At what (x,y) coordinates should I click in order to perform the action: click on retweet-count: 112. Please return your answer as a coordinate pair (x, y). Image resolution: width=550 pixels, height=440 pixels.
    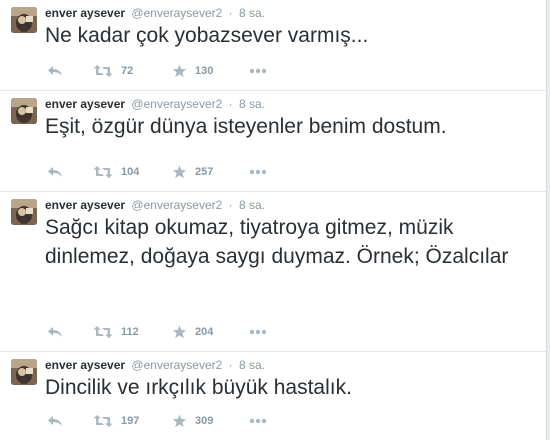
    Looking at the image, I should click on (130, 332).